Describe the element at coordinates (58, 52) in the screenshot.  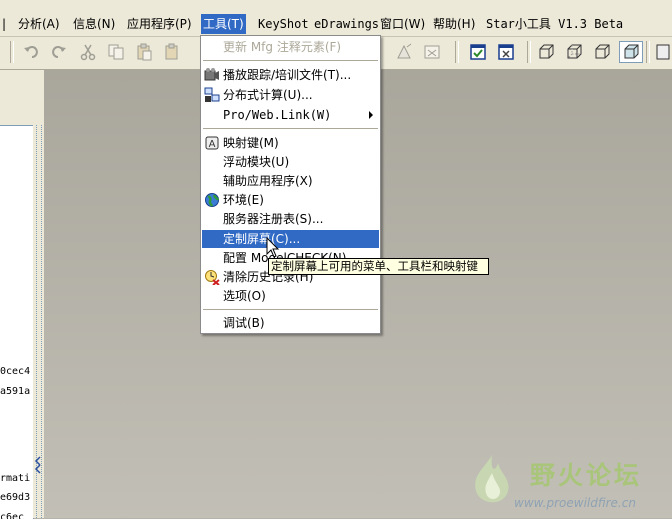
I see `redo-icon` at that location.